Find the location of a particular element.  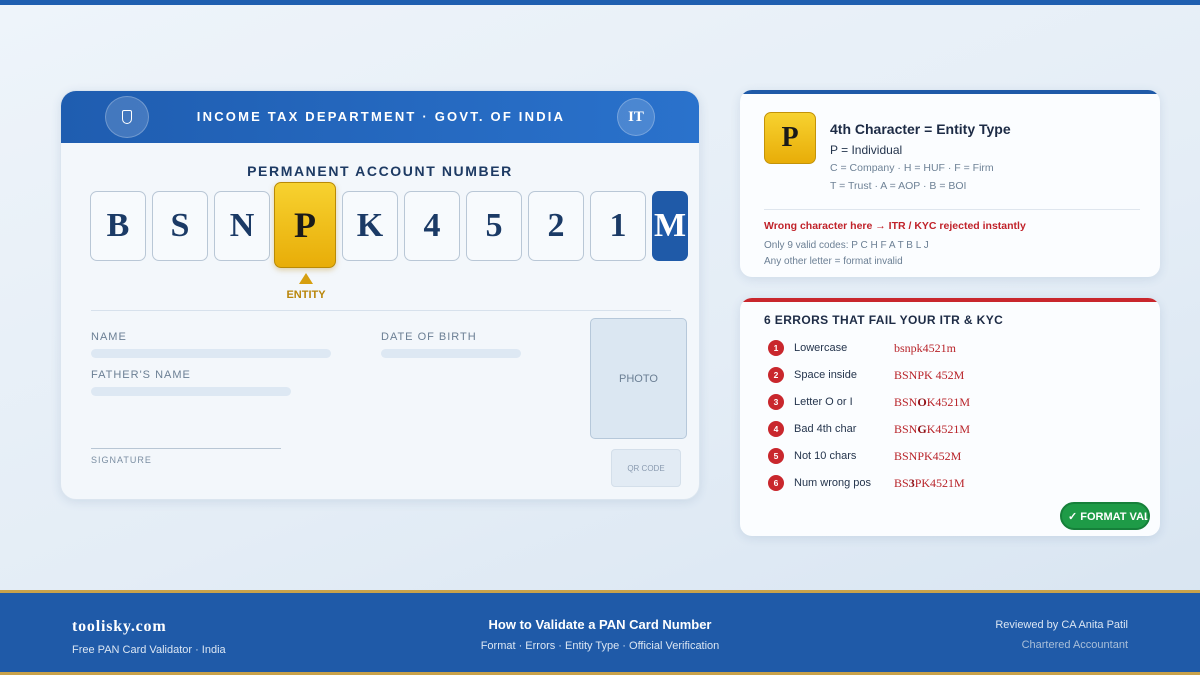

name-placeholder-bar is located at coordinates (211, 353).